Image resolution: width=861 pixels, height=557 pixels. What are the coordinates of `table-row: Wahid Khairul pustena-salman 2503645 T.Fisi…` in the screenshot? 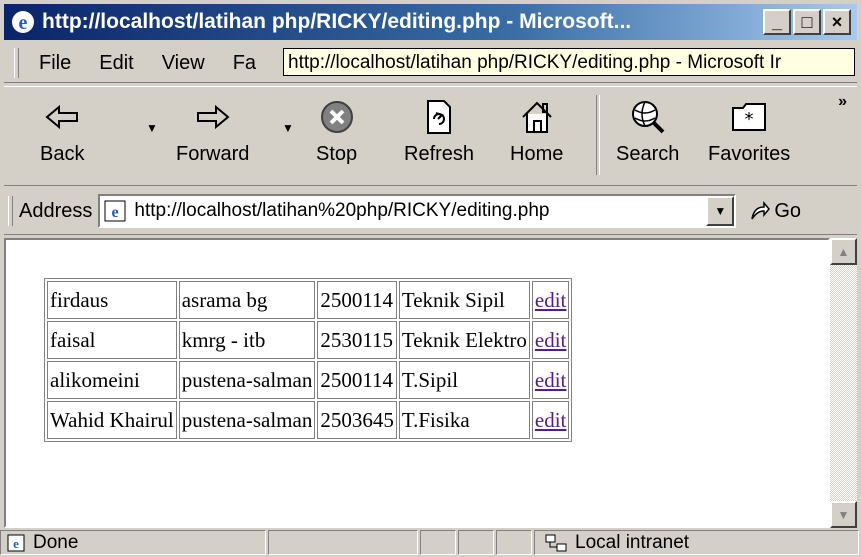 It's located at (308, 420).